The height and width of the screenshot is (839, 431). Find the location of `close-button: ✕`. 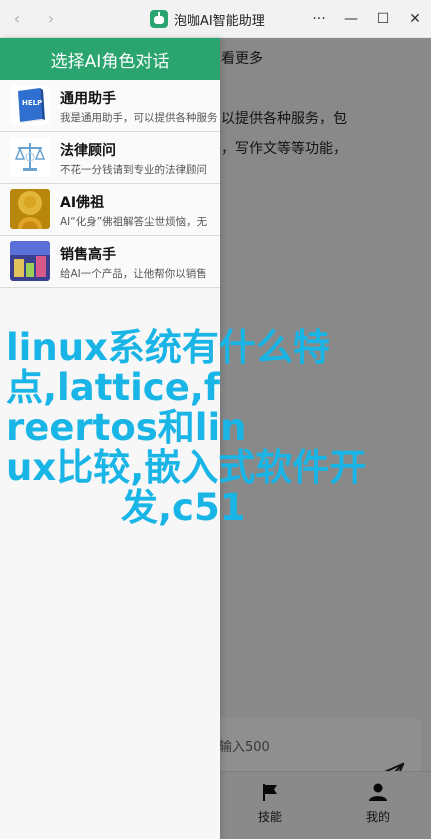

close-button: ✕ is located at coordinates (415, 19).